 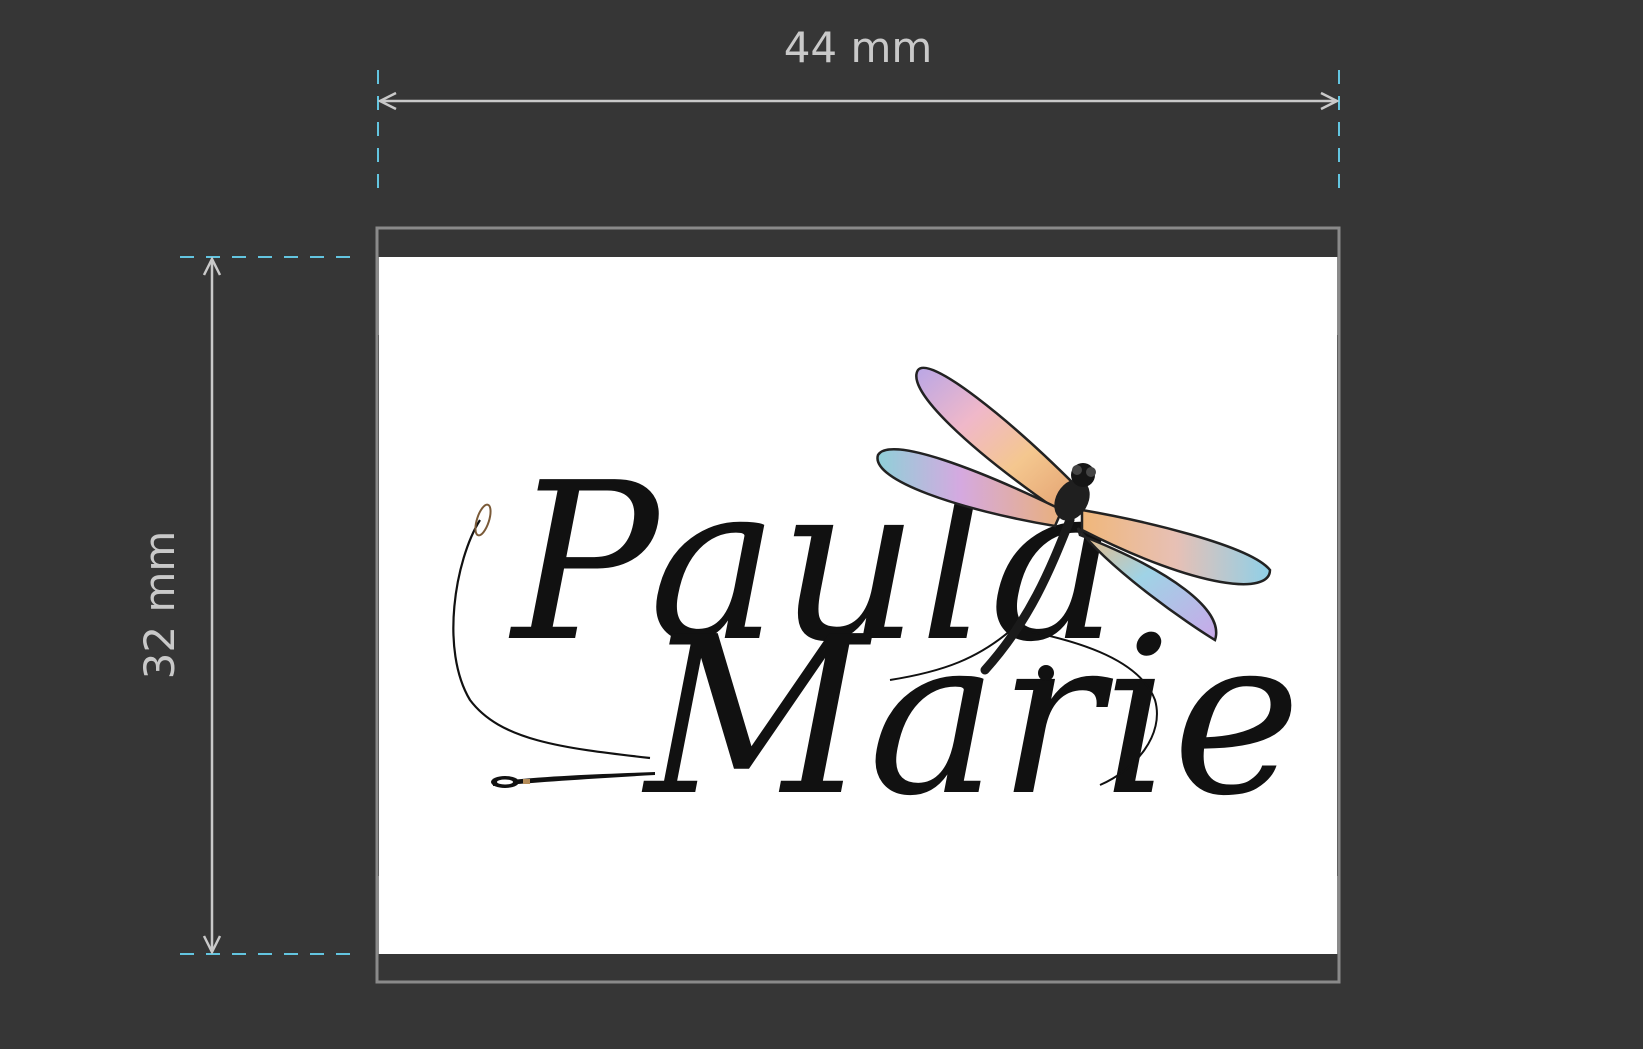 I want to click on width-dimension: 44 mm, so click(x=858, y=111).